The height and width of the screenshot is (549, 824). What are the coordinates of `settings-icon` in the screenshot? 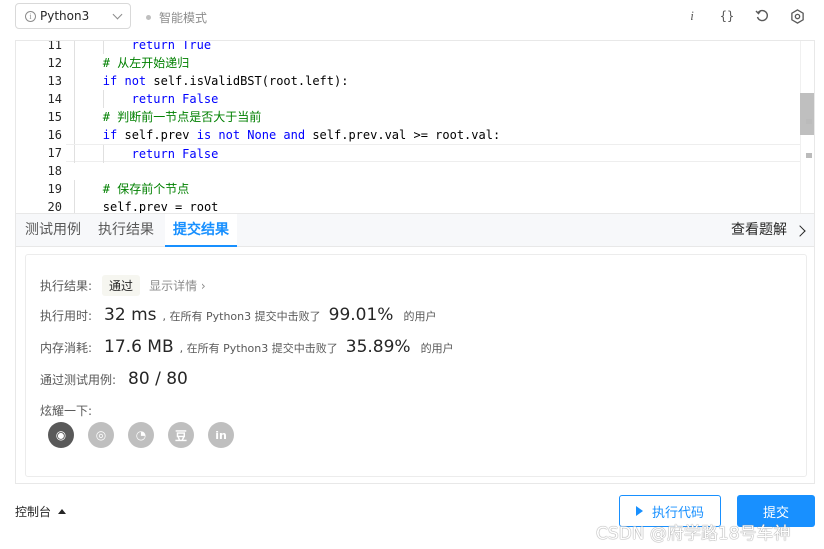 It's located at (797, 16).